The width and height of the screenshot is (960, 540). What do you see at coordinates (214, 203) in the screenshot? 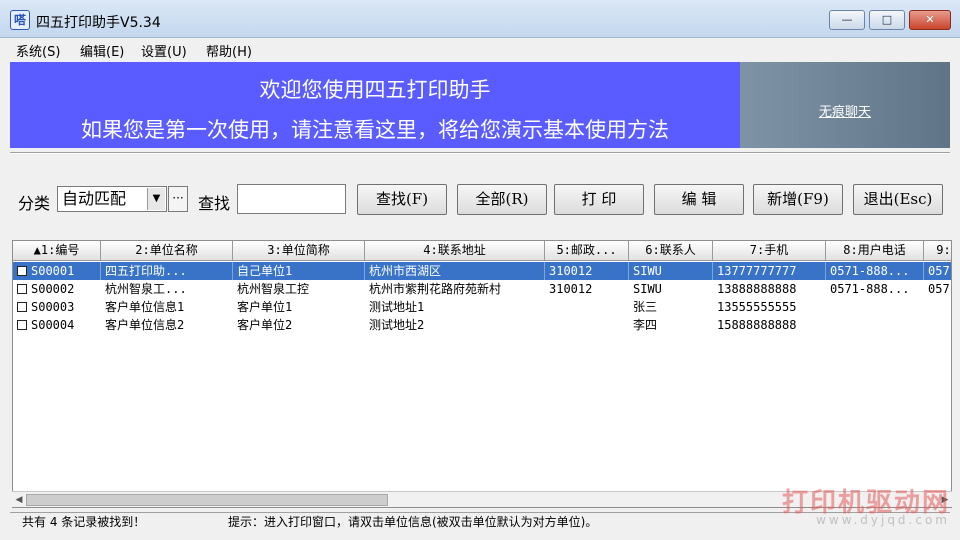
I see `search-label: 查找` at bounding box center [214, 203].